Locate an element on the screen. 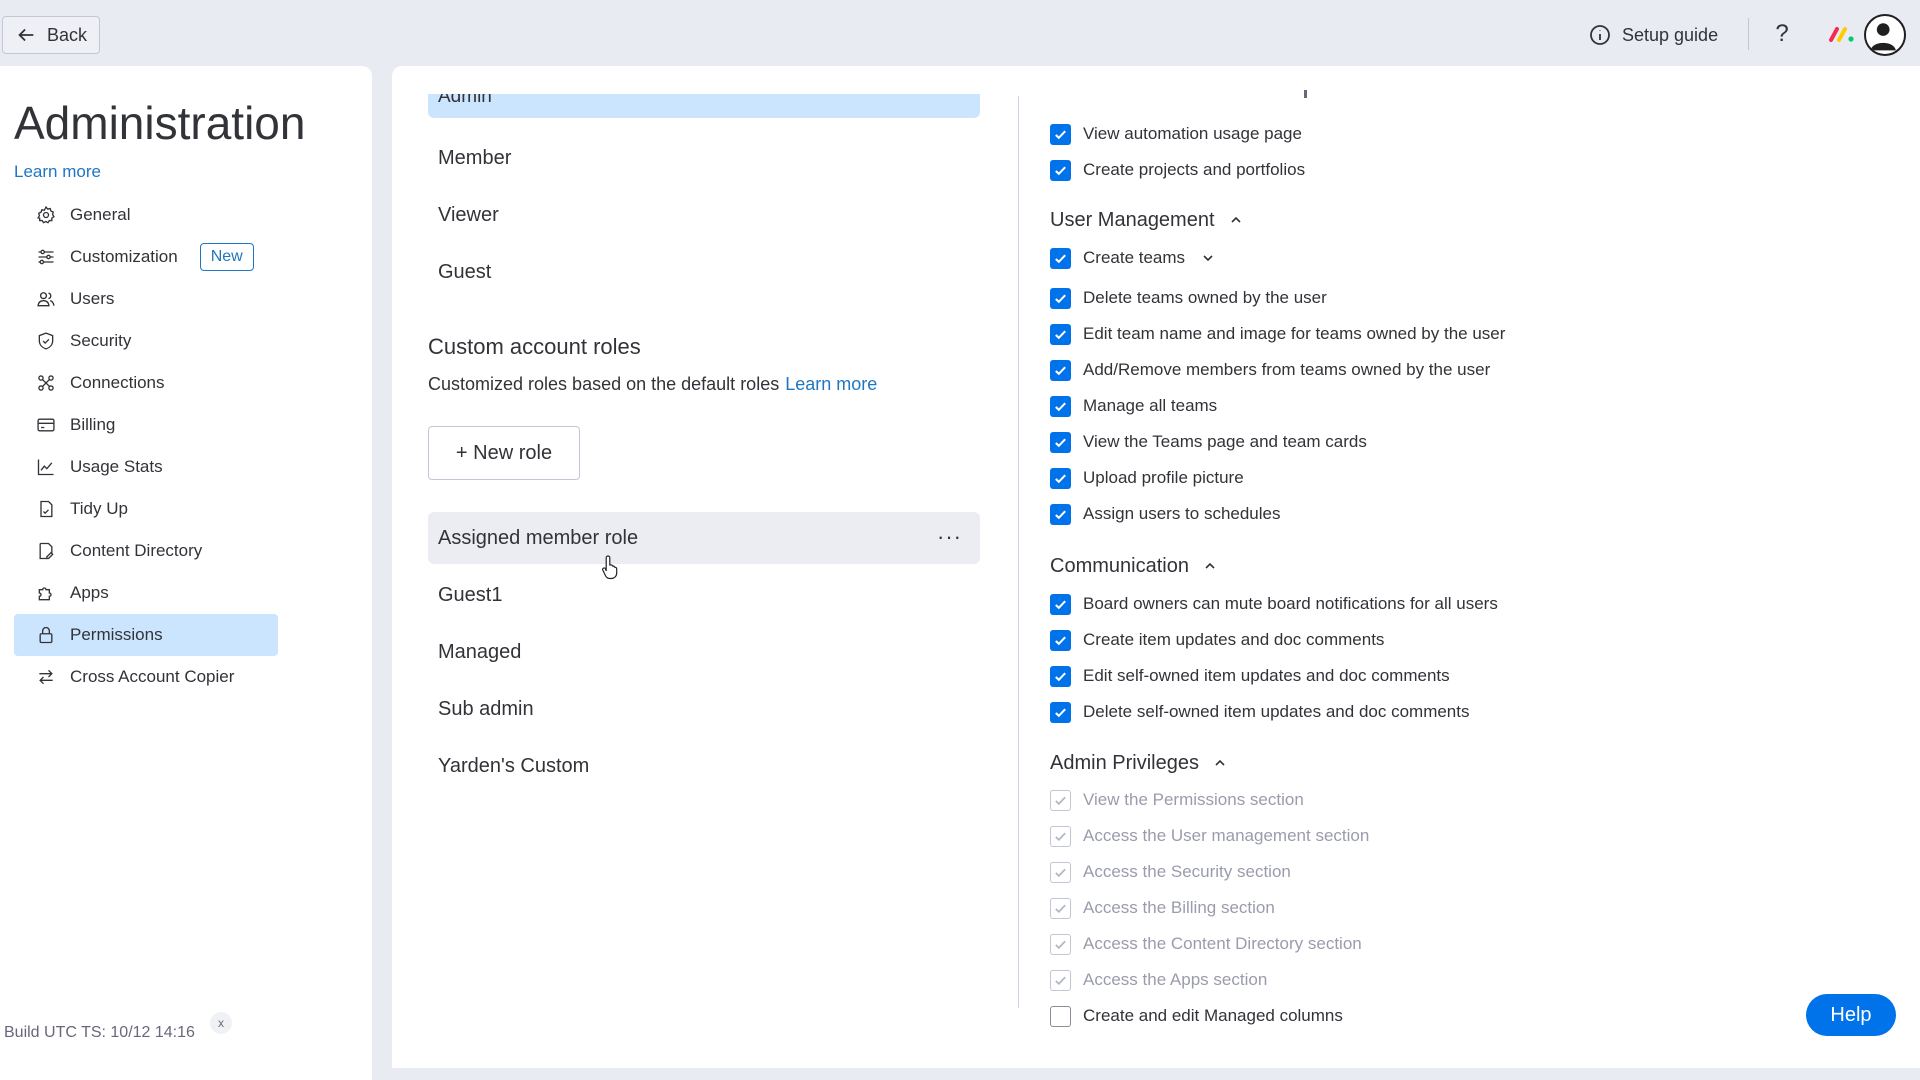 This screenshot has height=1080, width=1920. build-close-button: x is located at coordinates (221, 1023).